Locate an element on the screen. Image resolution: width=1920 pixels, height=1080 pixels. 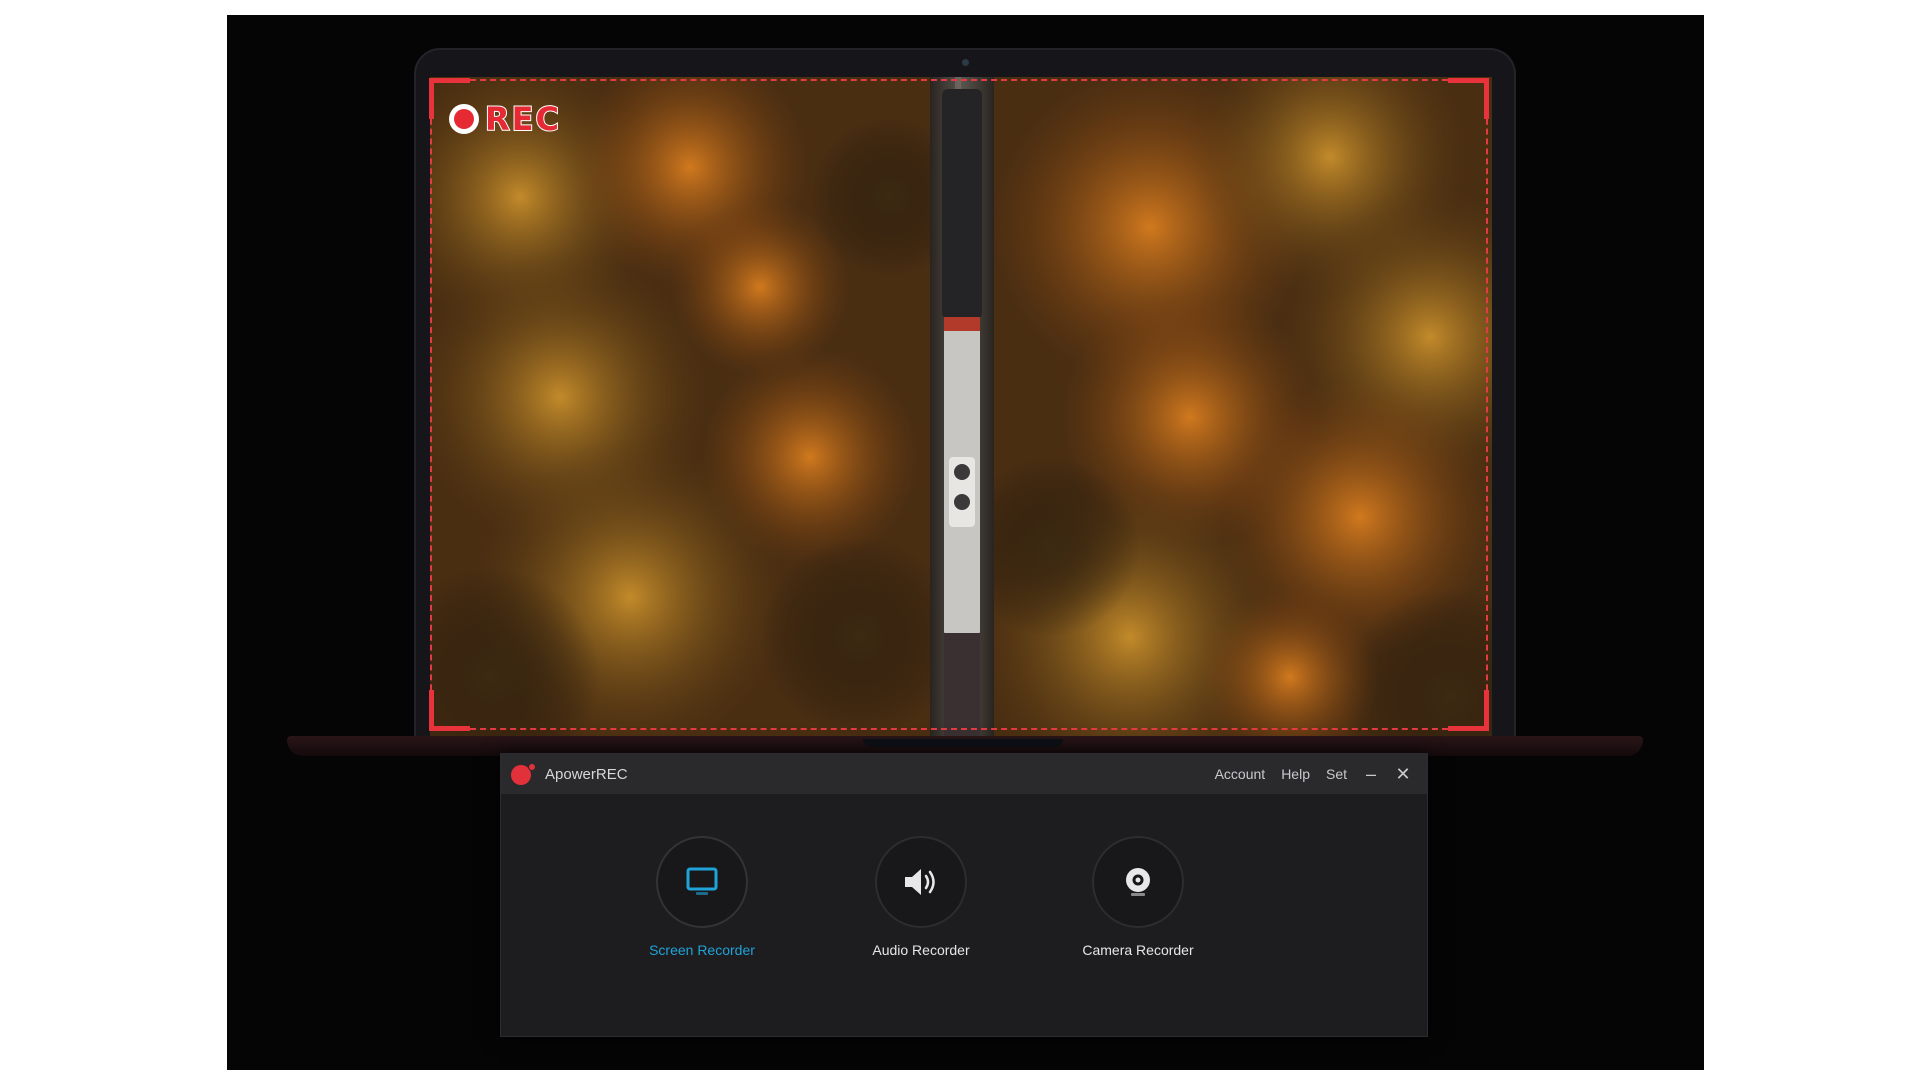
monitor-icon is located at coordinates (702, 881).